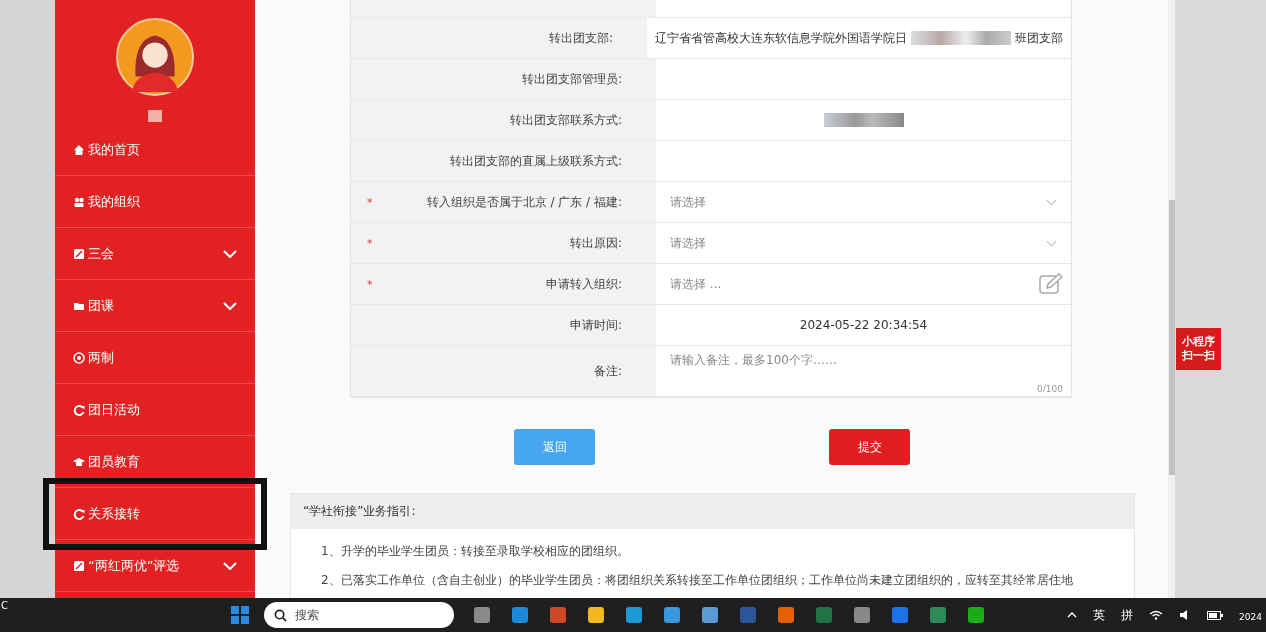  I want to click on nav-label: 团日活动, so click(114, 409).